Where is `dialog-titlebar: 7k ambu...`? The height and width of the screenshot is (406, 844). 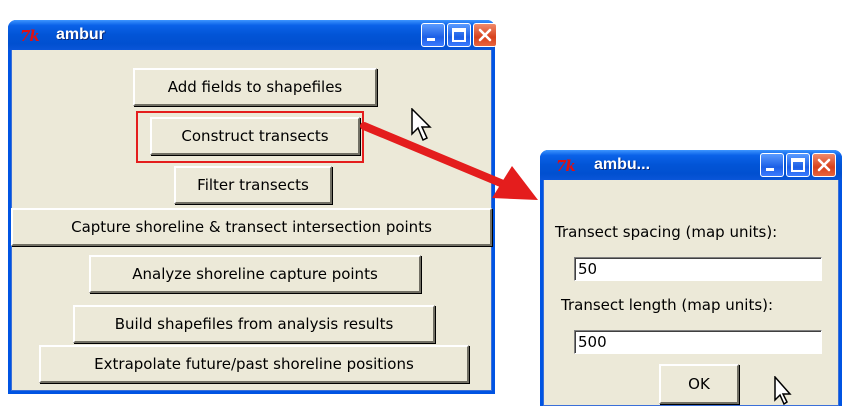 dialog-titlebar: 7k ambu... is located at coordinates (691, 165).